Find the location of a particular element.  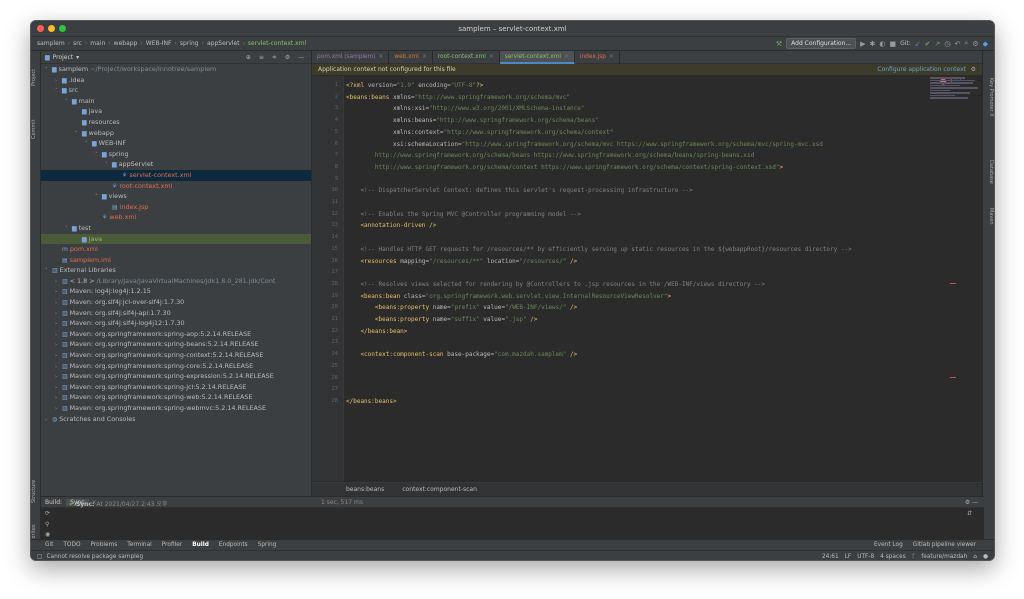

stop-icon: ■ is located at coordinates (892, 44).